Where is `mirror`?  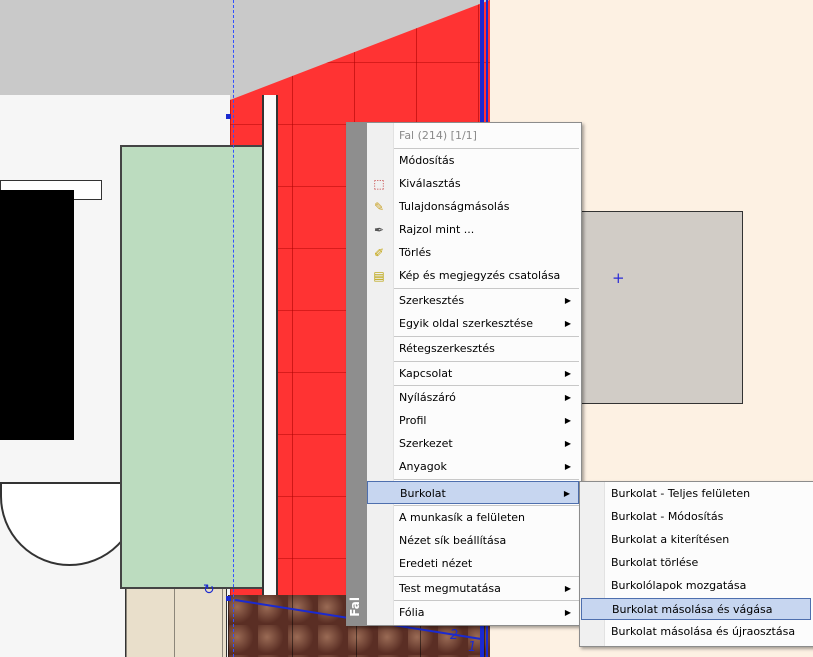 mirror is located at coordinates (37, 315).